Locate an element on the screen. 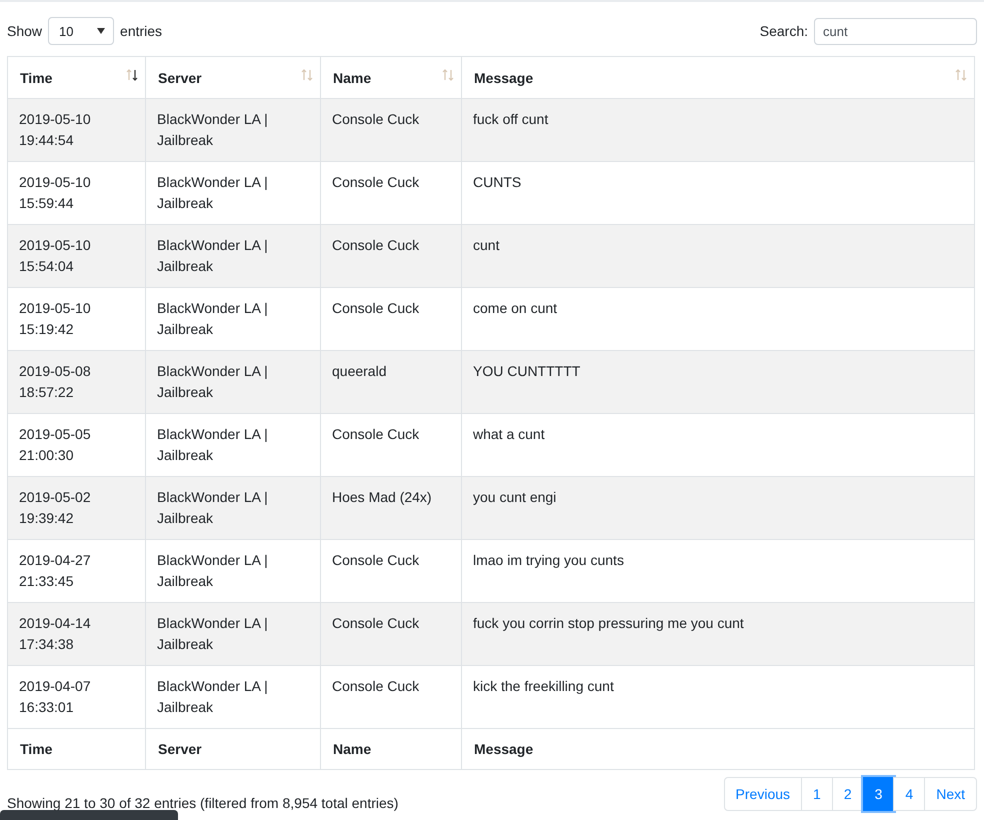 This screenshot has height=820, width=984. table-cell: fuck off cunt is located at coordinates (718, 130).